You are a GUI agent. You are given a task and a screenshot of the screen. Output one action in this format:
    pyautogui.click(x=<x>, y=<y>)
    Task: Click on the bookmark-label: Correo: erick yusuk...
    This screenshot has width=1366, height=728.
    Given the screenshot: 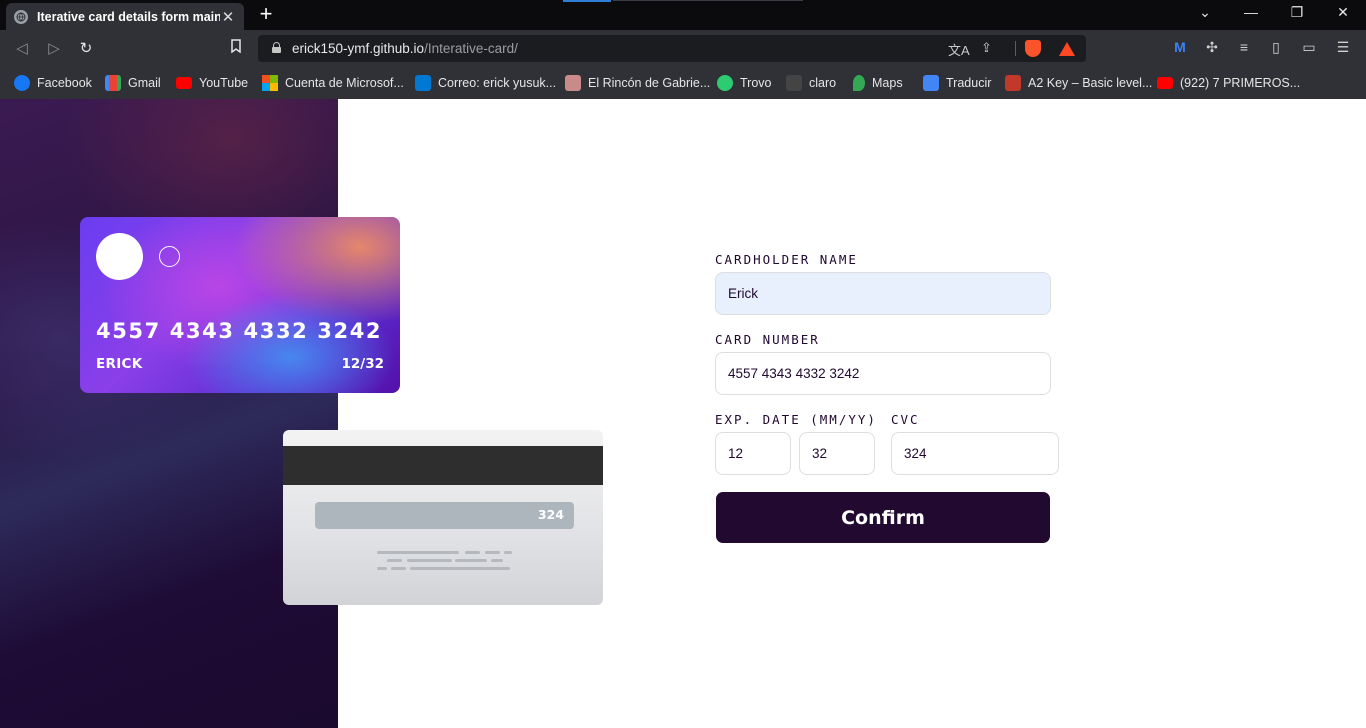 What is the action you would take?
    pyautogui.click(x=497, y=83)
    